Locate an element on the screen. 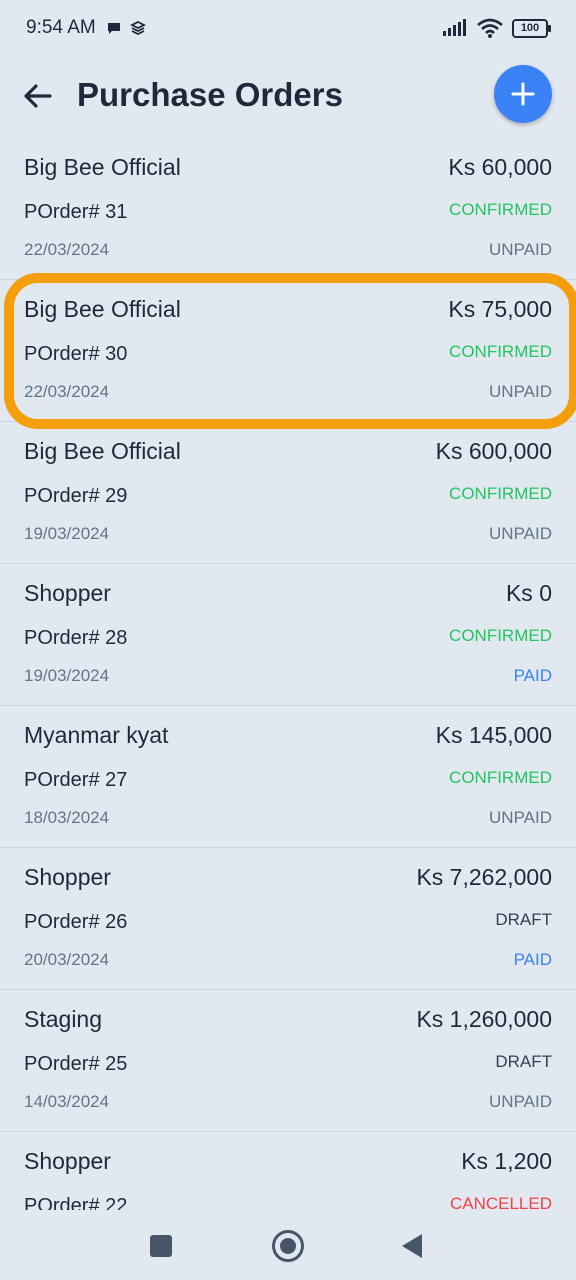 This screenshot has width=576, height=1280. order-number: POrder# 25 is located at coordinates (76, 1064).